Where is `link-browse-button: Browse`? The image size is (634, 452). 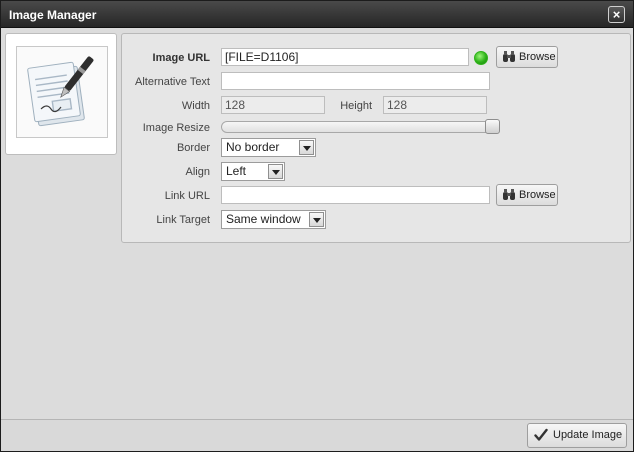
link-browse-button: Browse is located at coordinates (527, 195).